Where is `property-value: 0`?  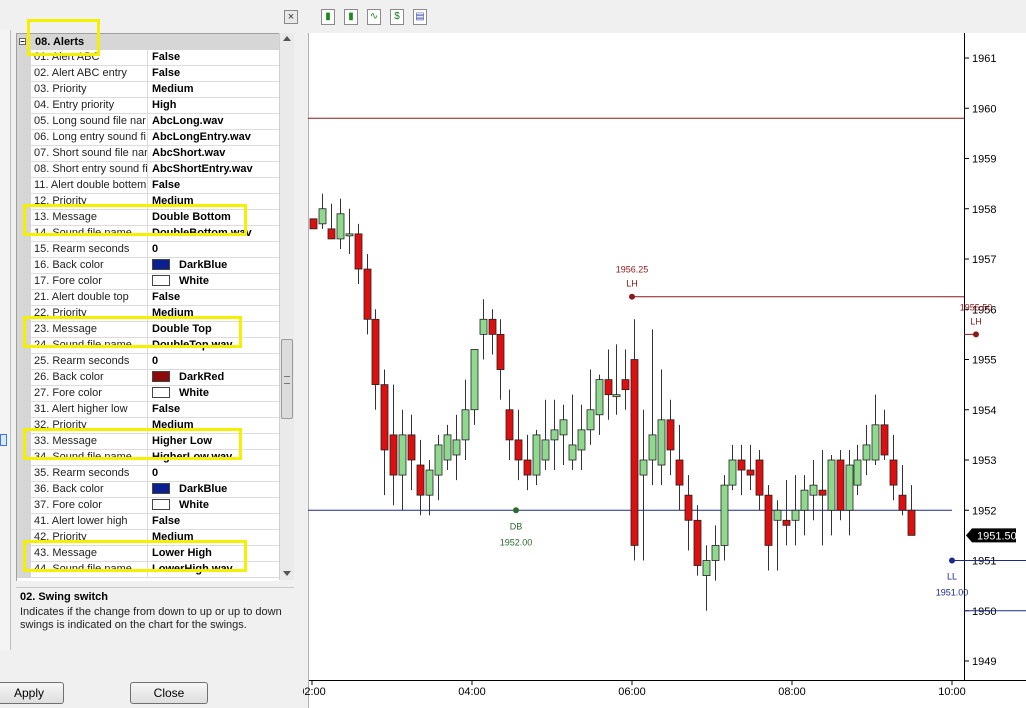
property-value: 0 is located at coordinates (216, 249).